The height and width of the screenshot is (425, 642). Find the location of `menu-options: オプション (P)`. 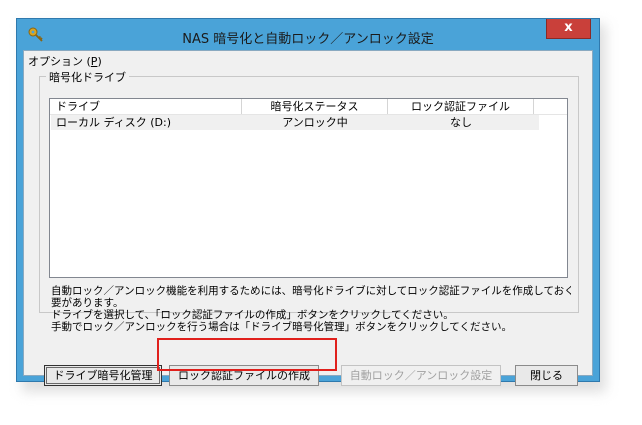

menu-options: オプション (P) is located at coordinates (65, 61).